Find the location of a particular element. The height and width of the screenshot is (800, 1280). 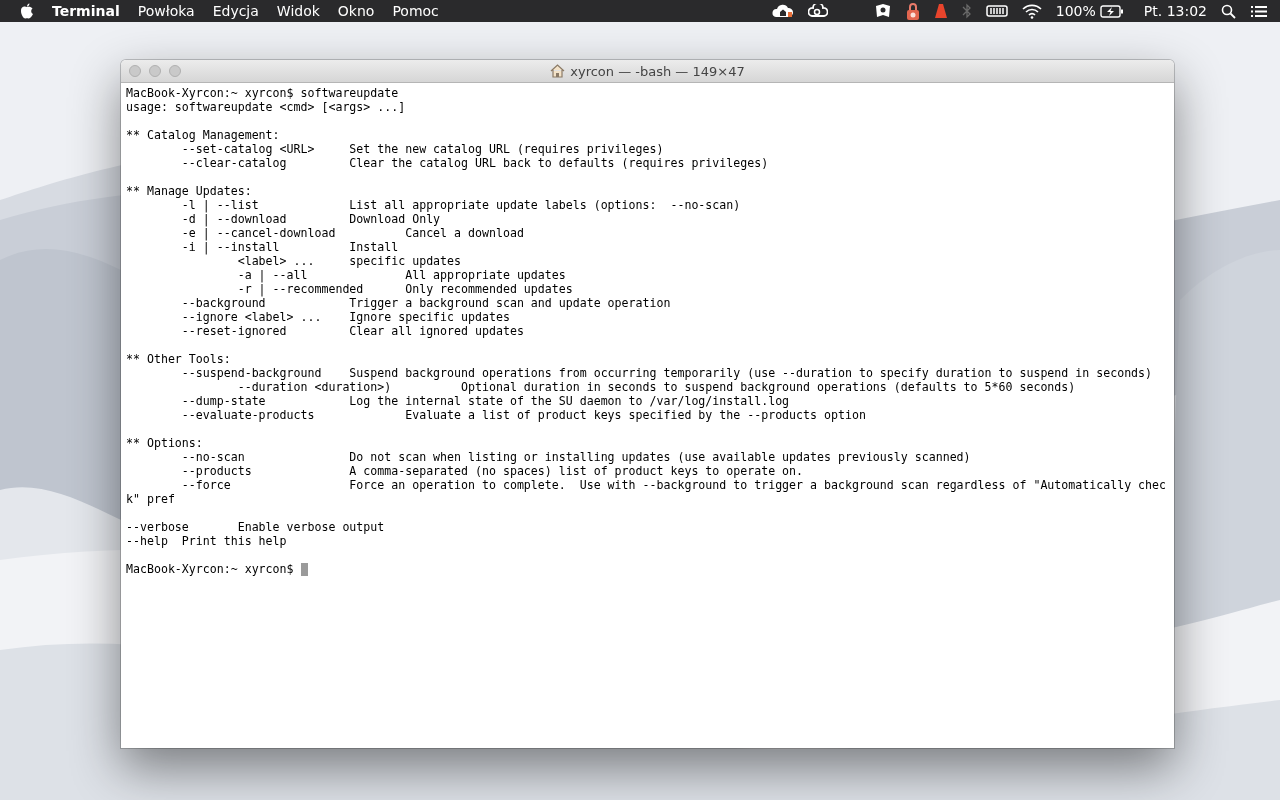

search-icon is located at coordinates (1228, 11).